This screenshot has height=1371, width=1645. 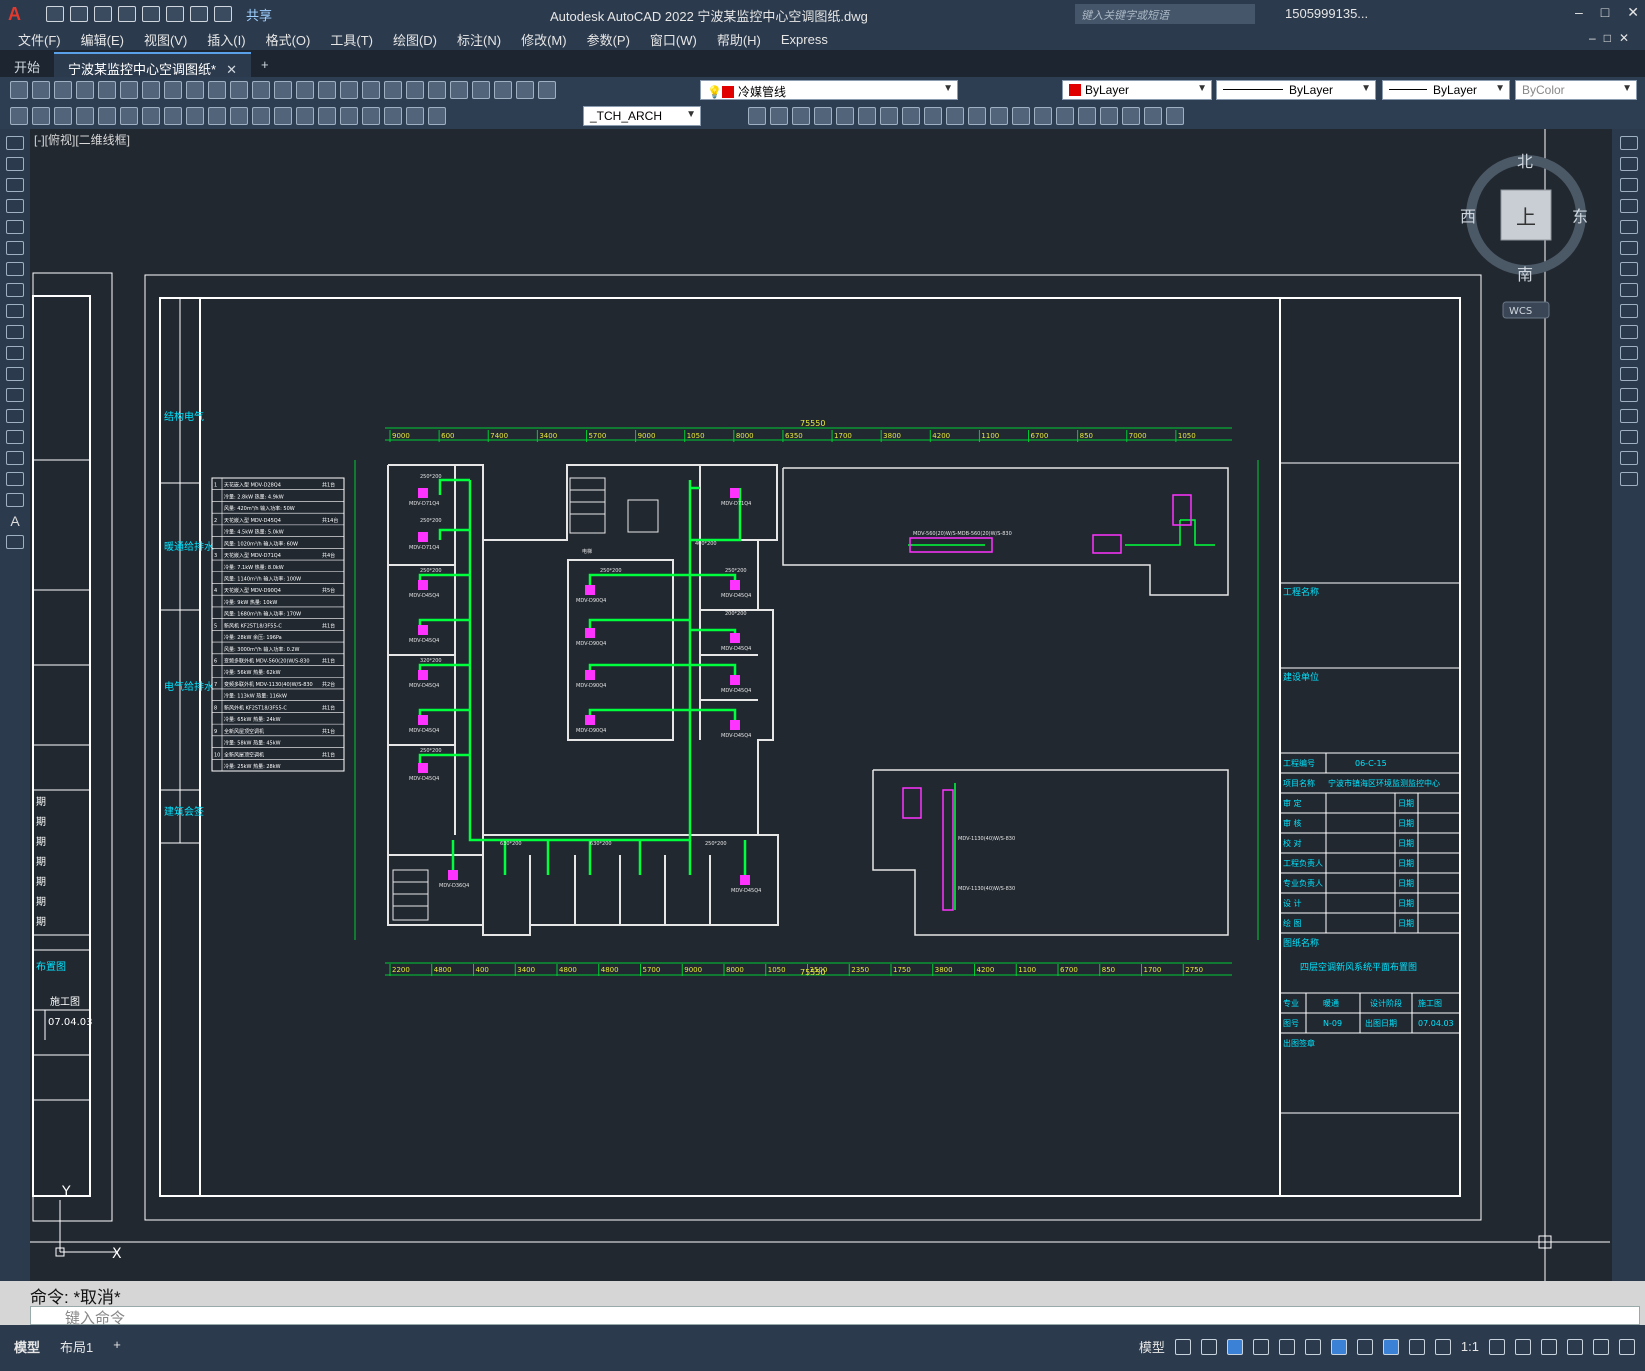 I want to click on circle-icon, so click(x=15, y=269).